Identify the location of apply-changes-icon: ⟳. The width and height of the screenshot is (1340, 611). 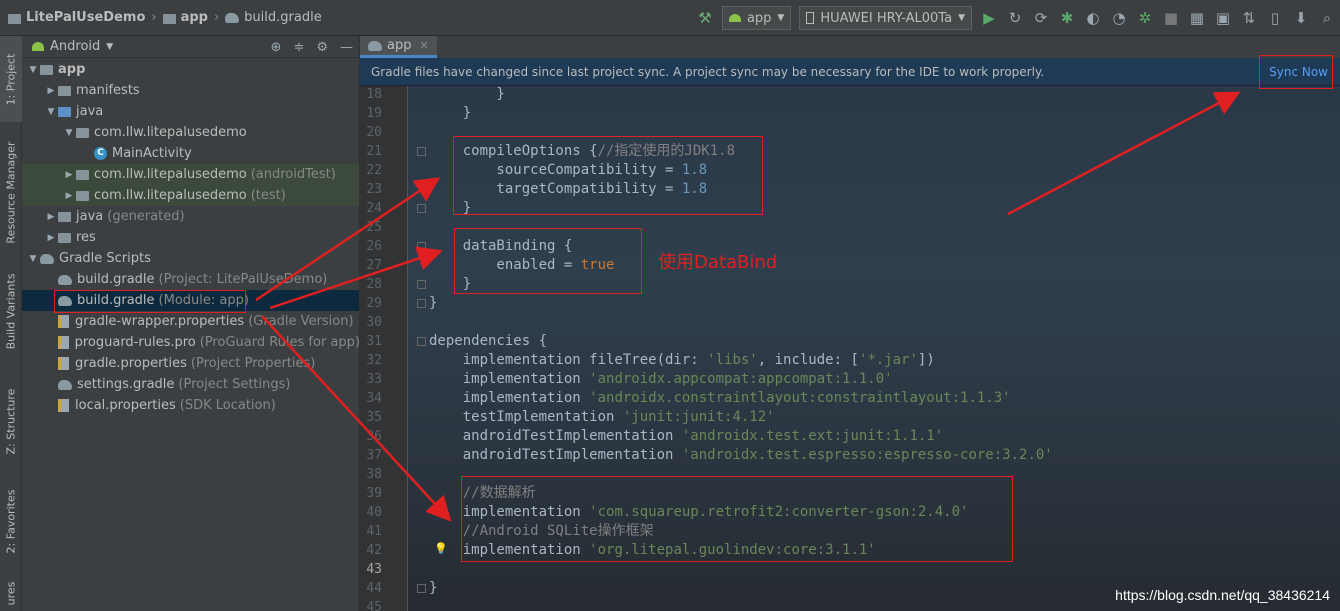
(1041, 18).